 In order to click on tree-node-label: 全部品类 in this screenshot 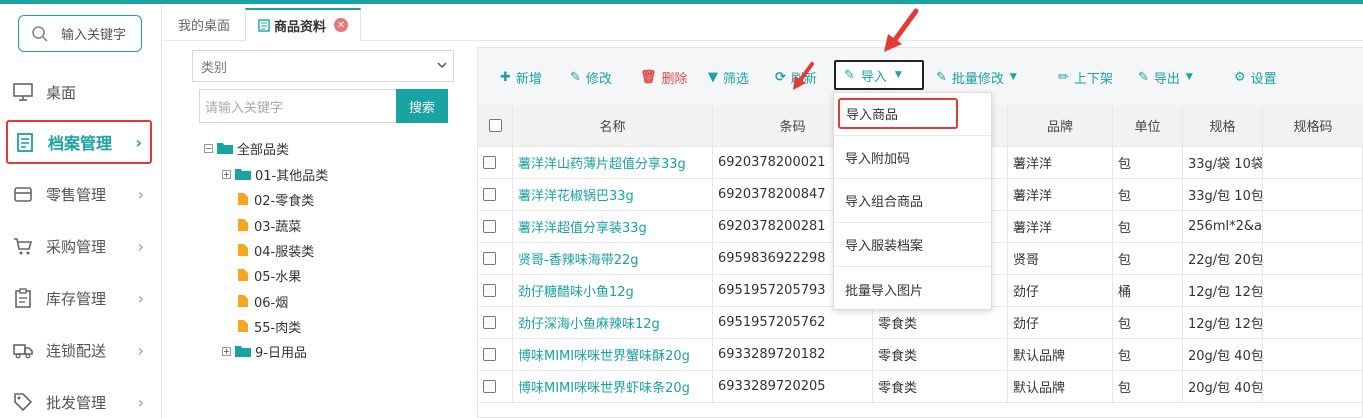, I will do `click(263, 150)`.